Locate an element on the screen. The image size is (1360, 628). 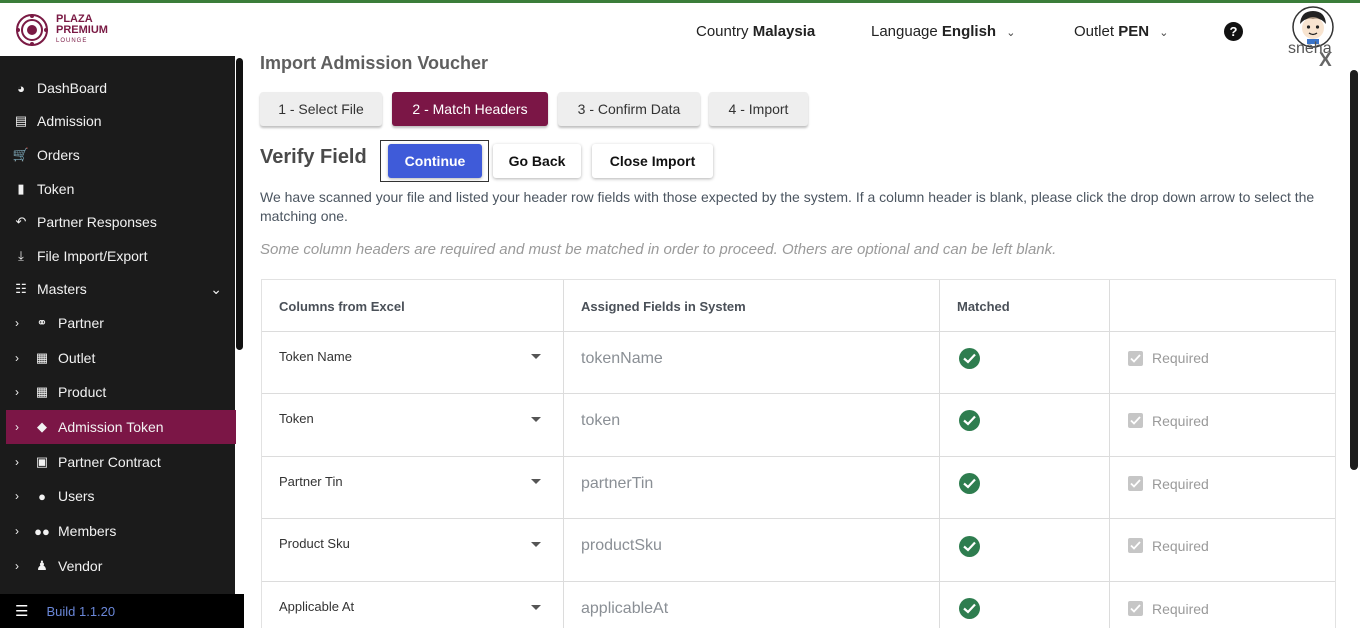
sitemap-icon: ☷ is located at coordinates (21, 288).